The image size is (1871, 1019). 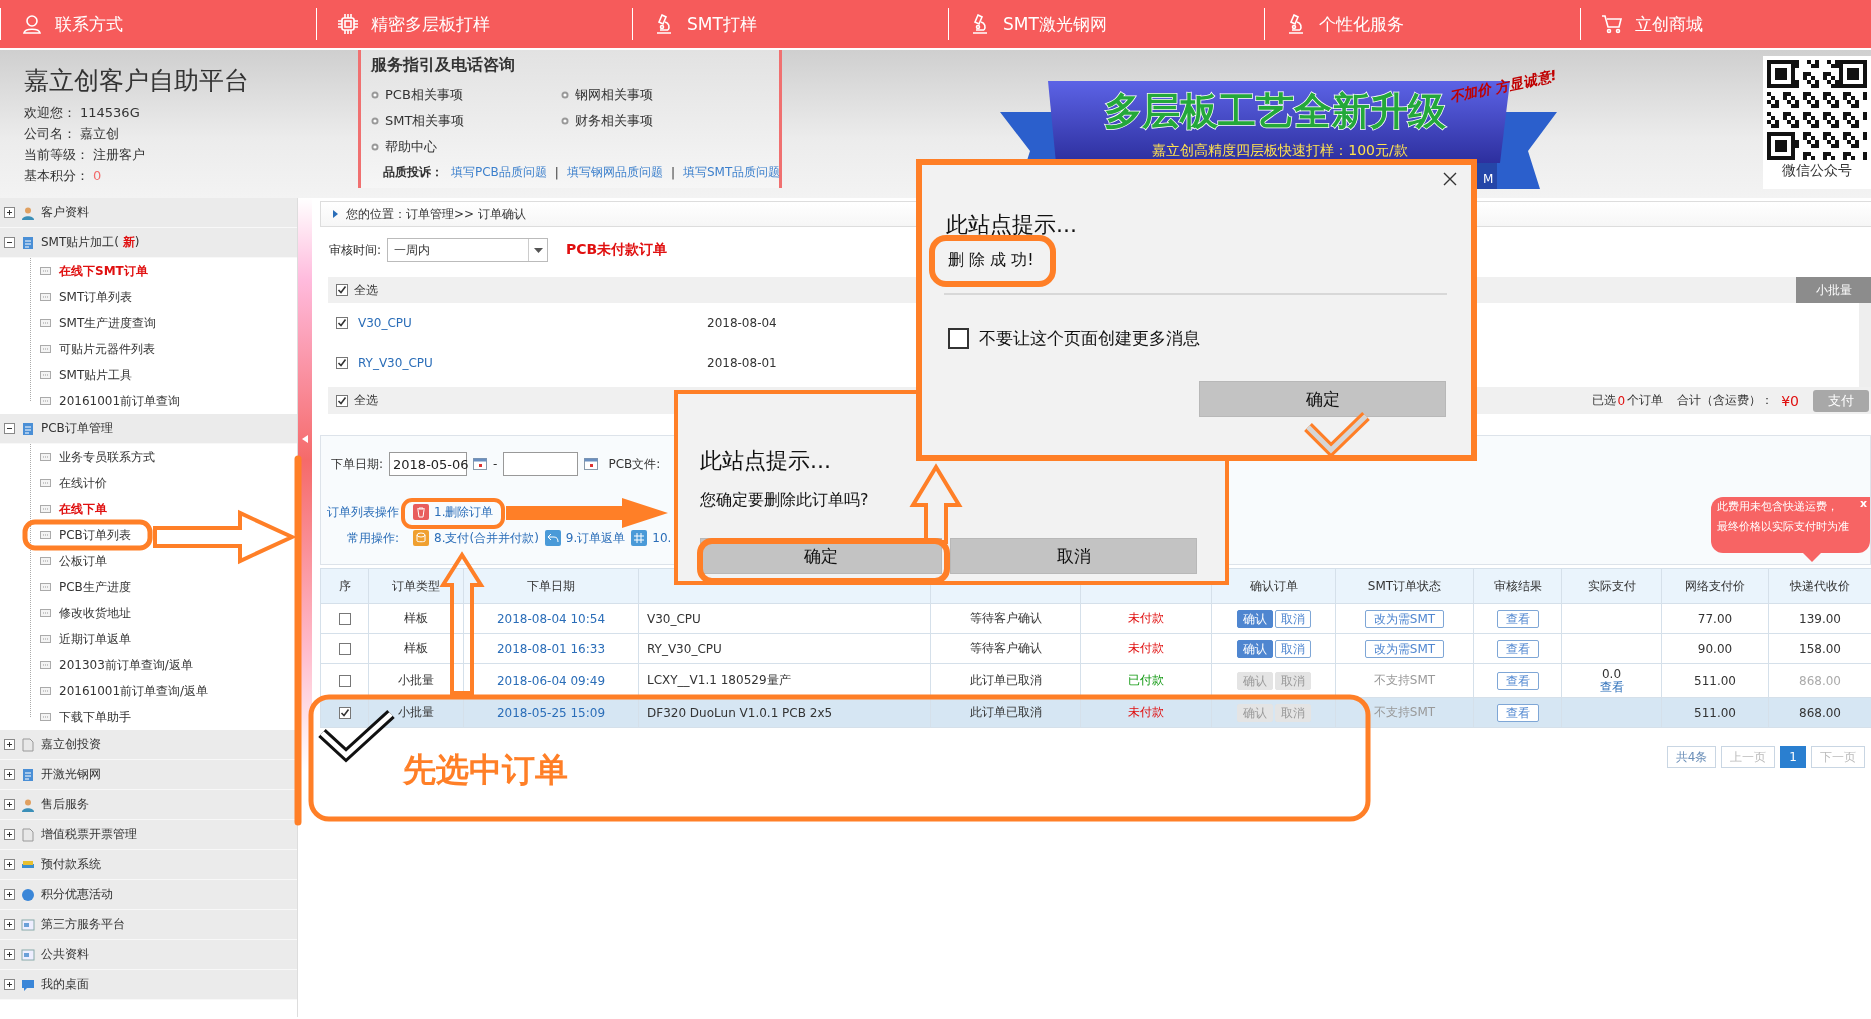 I want to click on menu-group: 嘉立创投资, so click(x=148, y=745).